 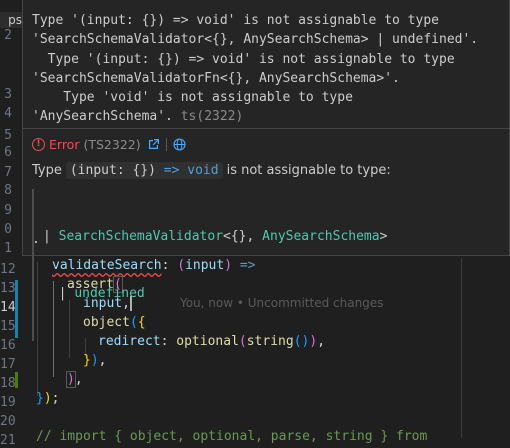 I want to click on line-number: 1, so click(x=8, y=248).